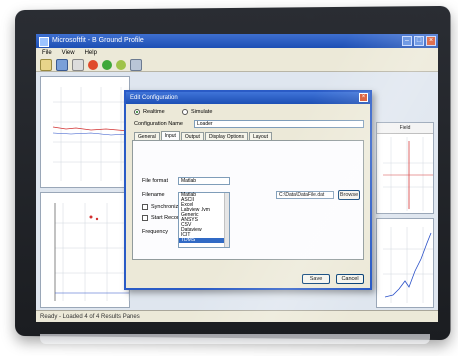  Describe the element at coordinates (158, 124) in the screenshot. I see `config-name-label: Configuration Name` at that location.